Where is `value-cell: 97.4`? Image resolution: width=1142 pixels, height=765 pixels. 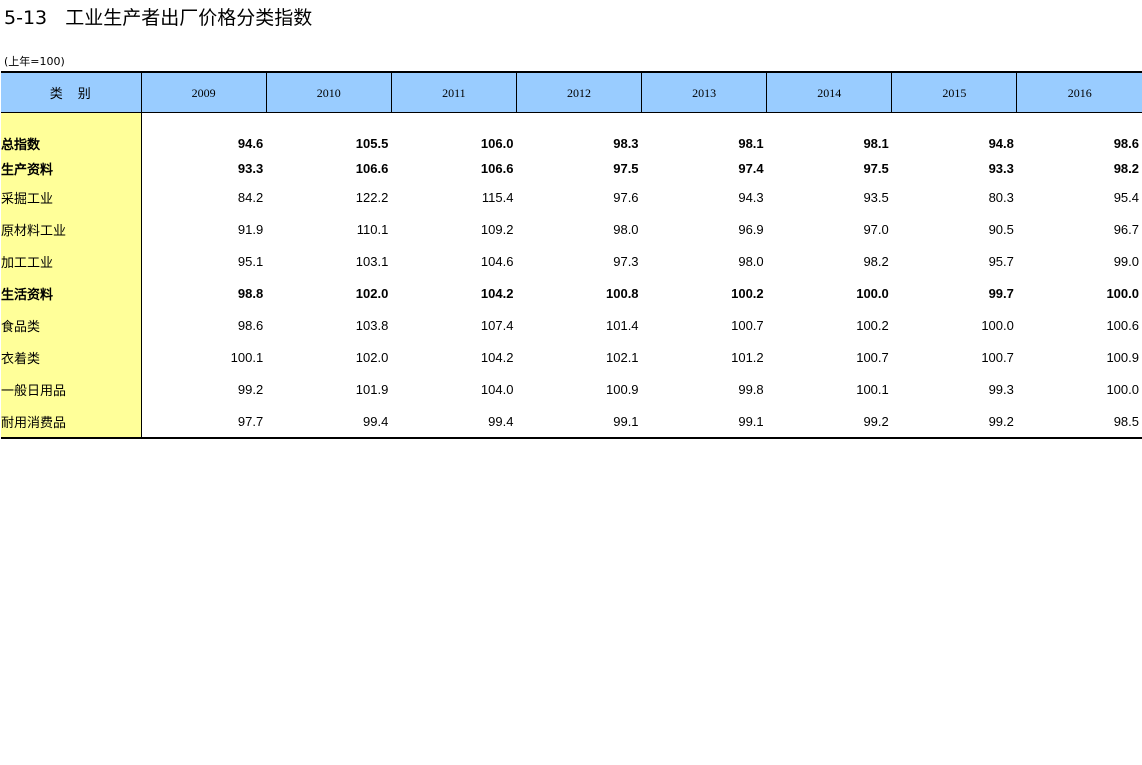
value-cell: 97.4 is located at coordinates (751, 168).